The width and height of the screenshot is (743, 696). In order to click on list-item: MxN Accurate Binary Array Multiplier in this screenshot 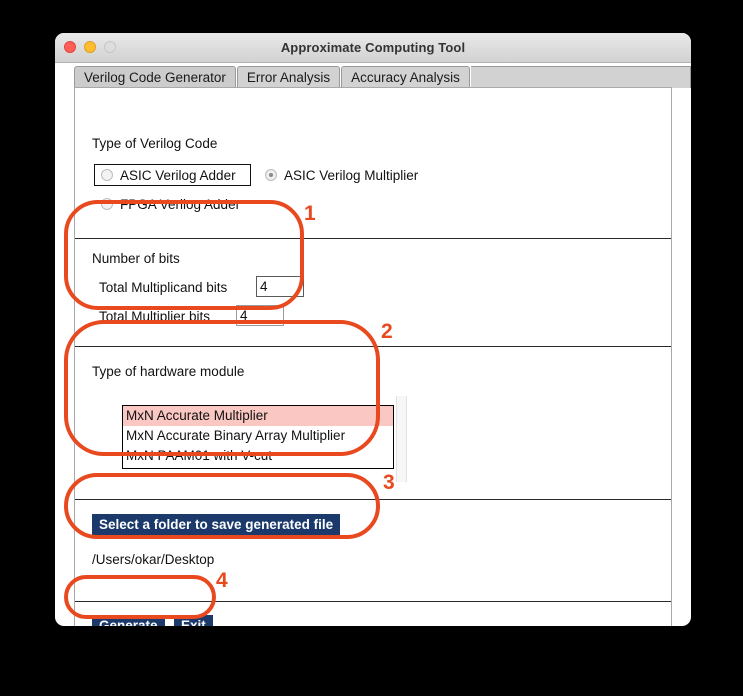, I will do `click(258, 436)`.